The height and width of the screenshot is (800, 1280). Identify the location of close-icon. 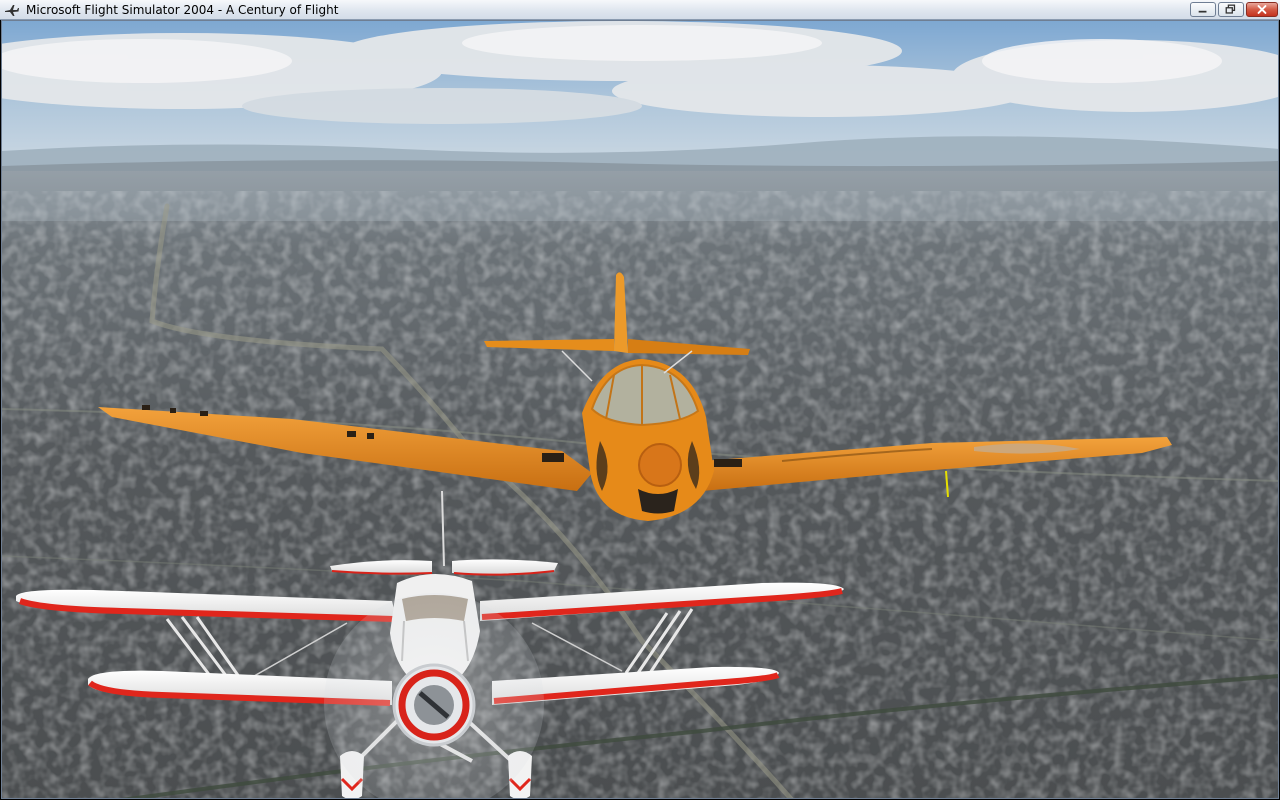
(1262, 9).